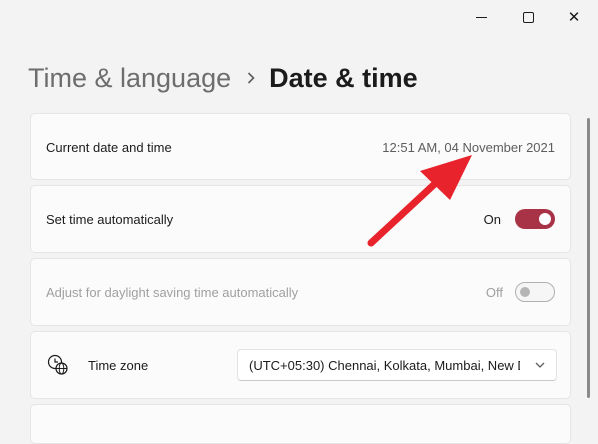 This screenshot has width=598, height=444. Describe the element at coordinates (535, 292) in the screenshot. I see `daylight-saving-toggle` at that location.